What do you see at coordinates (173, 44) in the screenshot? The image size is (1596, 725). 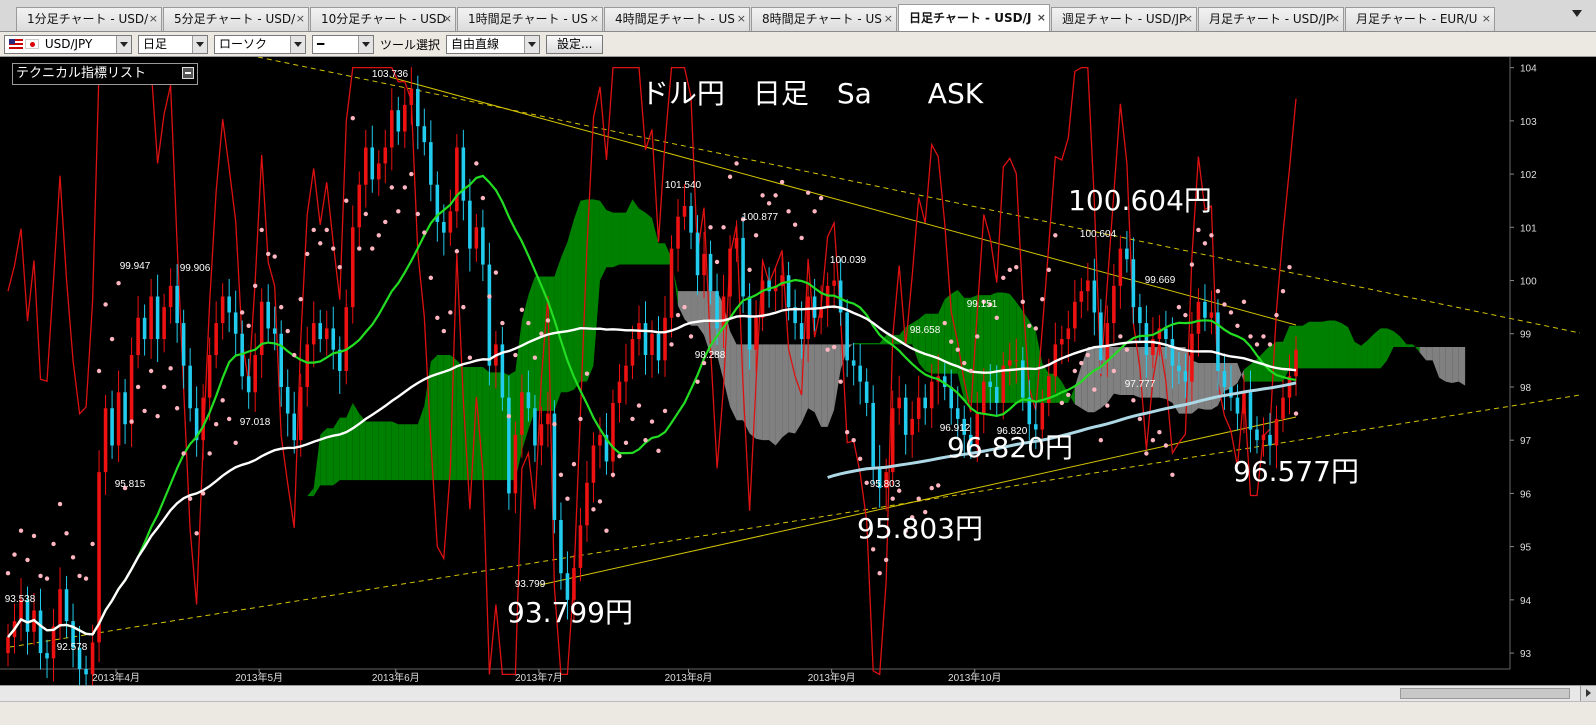 I see `timeframe-select: 日足` at bounding box center [173, 44].